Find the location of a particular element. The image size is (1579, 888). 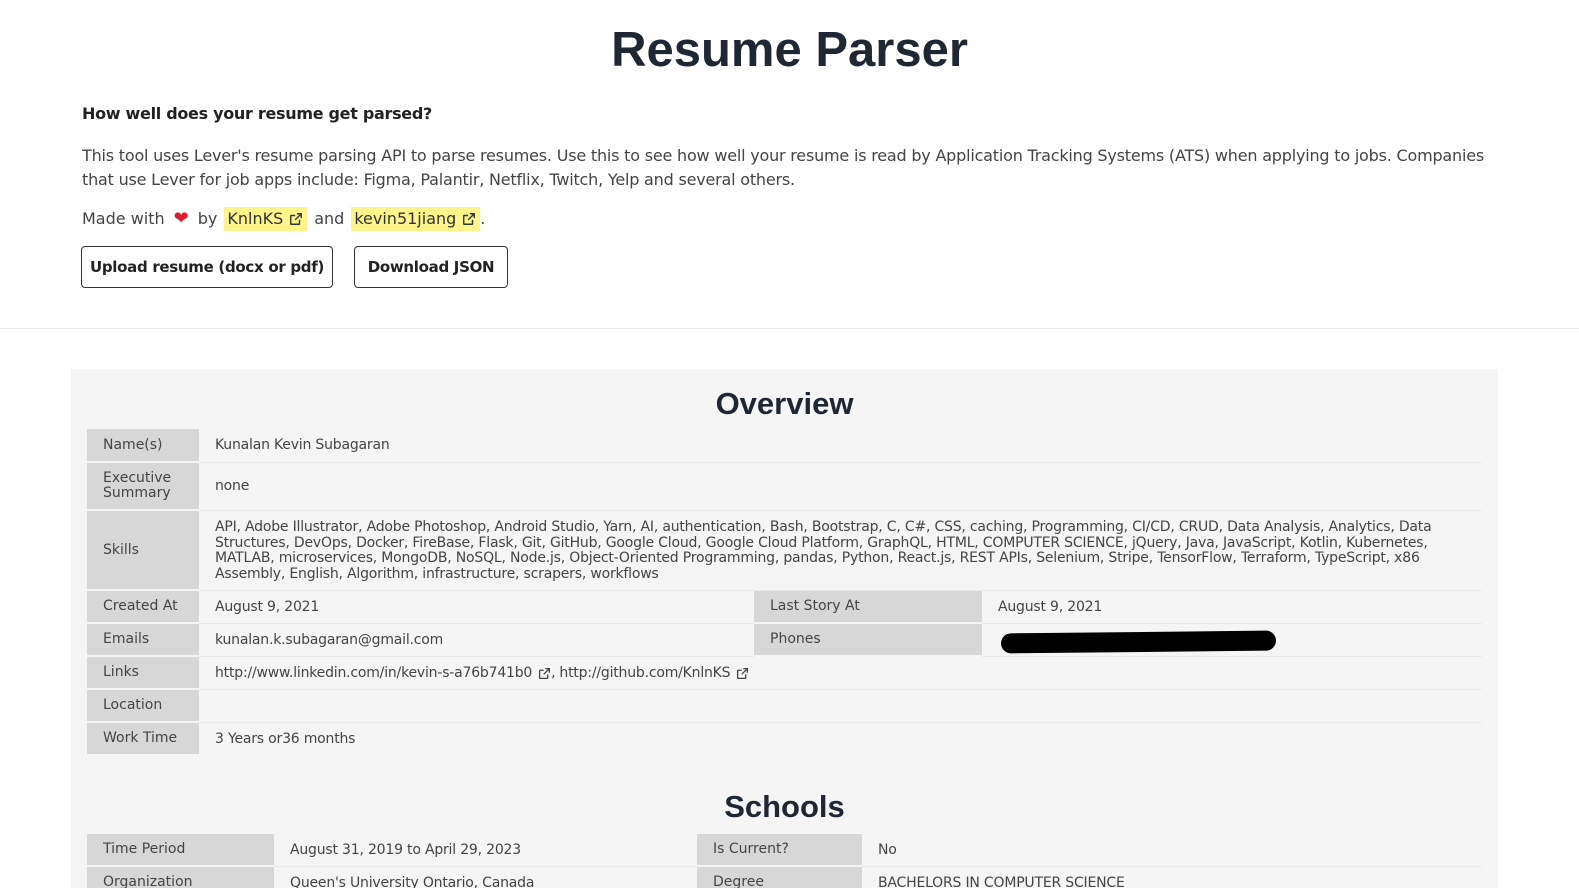

download-json-button: Download JSON is located at coordinates (431, 267).